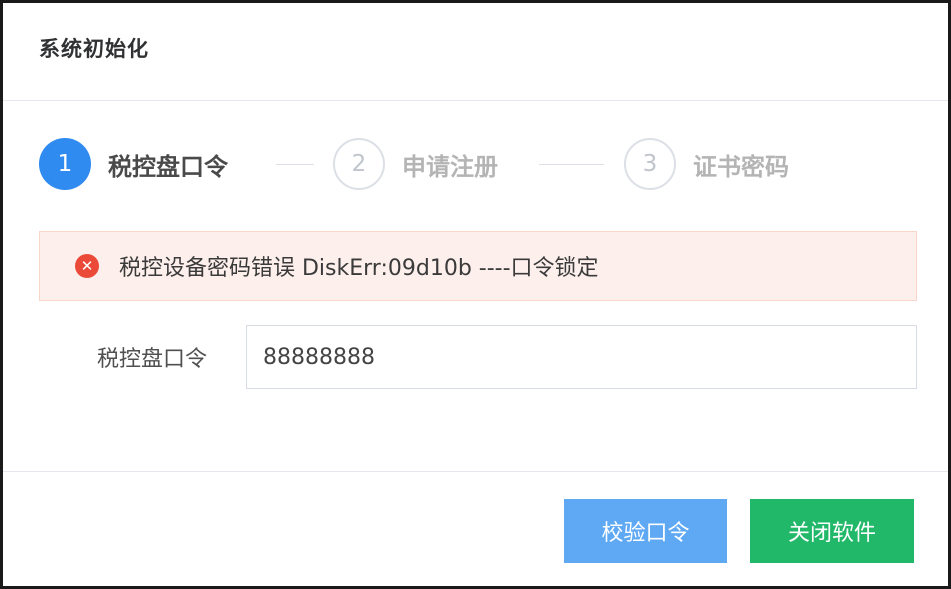 This screenshot has height=589, width=951. What do you see at coordinates (359, 164) in the screenshot?
I see `step-2-number: 2` at bounding box center [359, 164].